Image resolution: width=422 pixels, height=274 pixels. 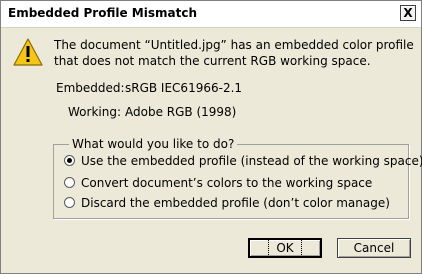 What do you see at coordinates (90, 88) in the screenshot?
I see `embedded-label: Embedded:` at bounding box center [90, 88].